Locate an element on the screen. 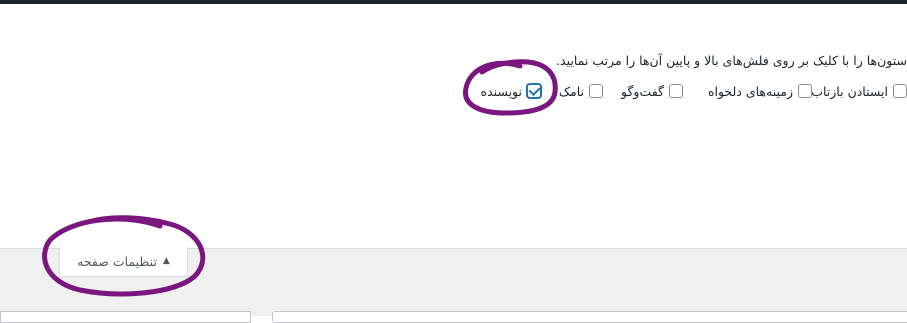 The height and width of the screenshot is (323, 907). author-label: نویسنده is located at coordinates (504, 91).